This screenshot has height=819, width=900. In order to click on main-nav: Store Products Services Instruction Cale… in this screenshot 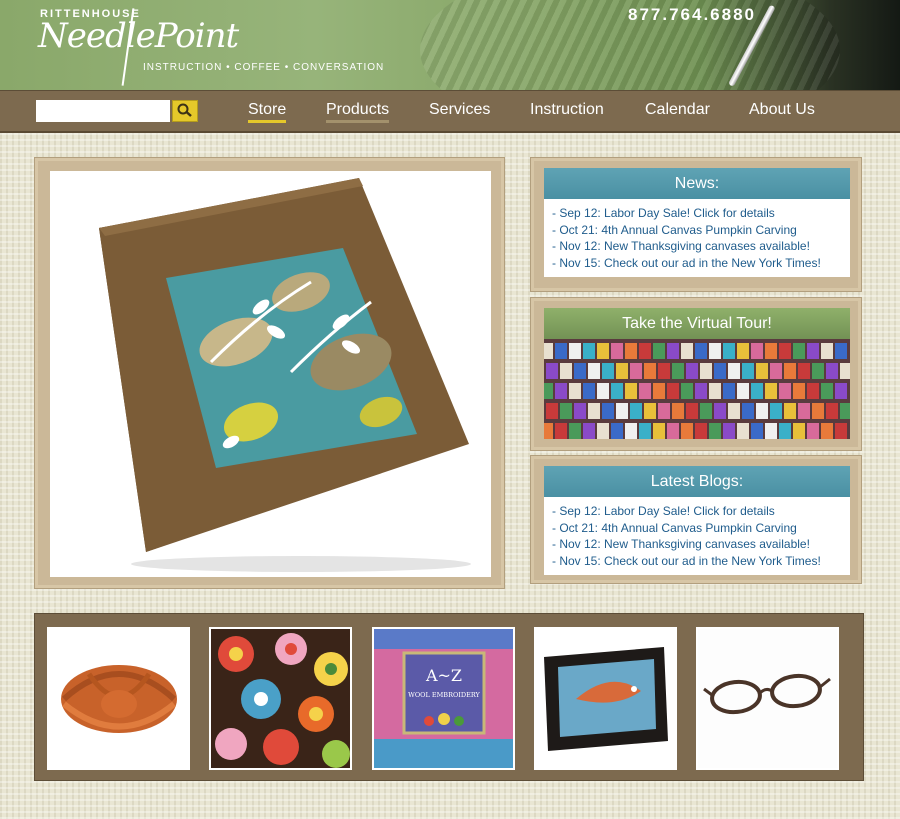, I will do `click(450, 111)`.